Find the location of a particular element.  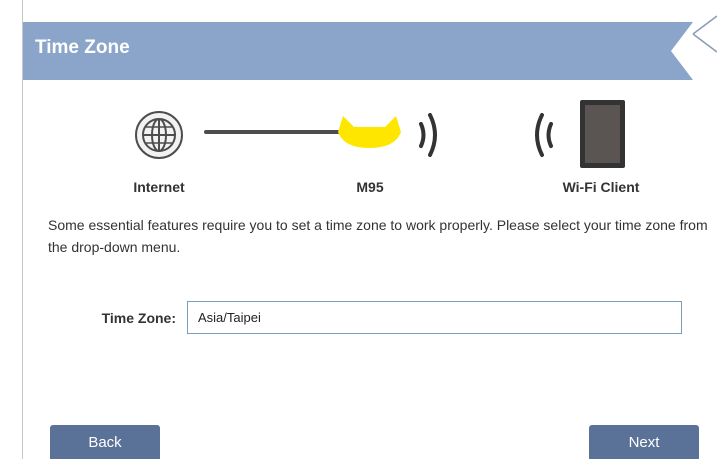

client-label: Wi-Fi Client is located at coordinates (601, 187).